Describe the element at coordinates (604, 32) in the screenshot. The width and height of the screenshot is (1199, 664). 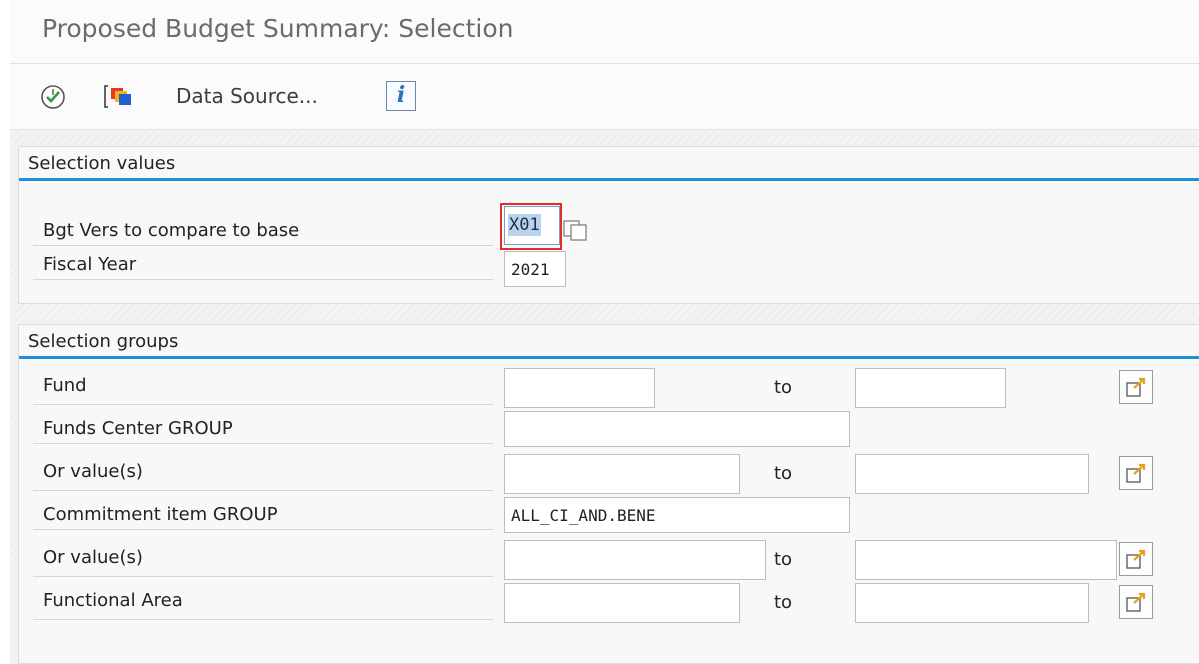
I see `title-bar: Proposed Budget Summary: Selection` at that location.